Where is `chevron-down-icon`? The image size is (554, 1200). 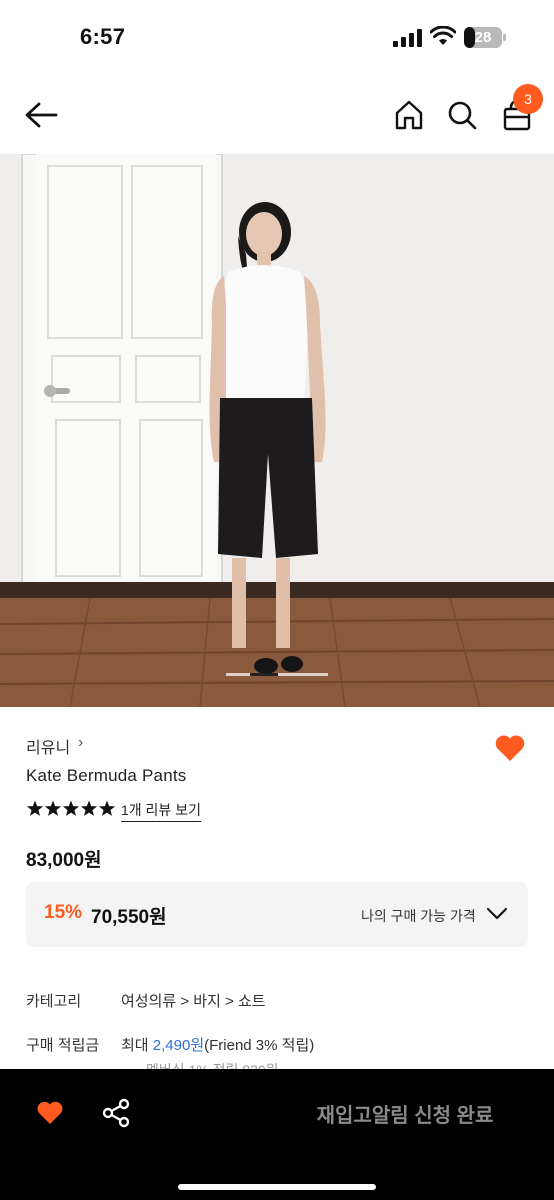 chevron-down-icon is located at coordinates (497, 914).